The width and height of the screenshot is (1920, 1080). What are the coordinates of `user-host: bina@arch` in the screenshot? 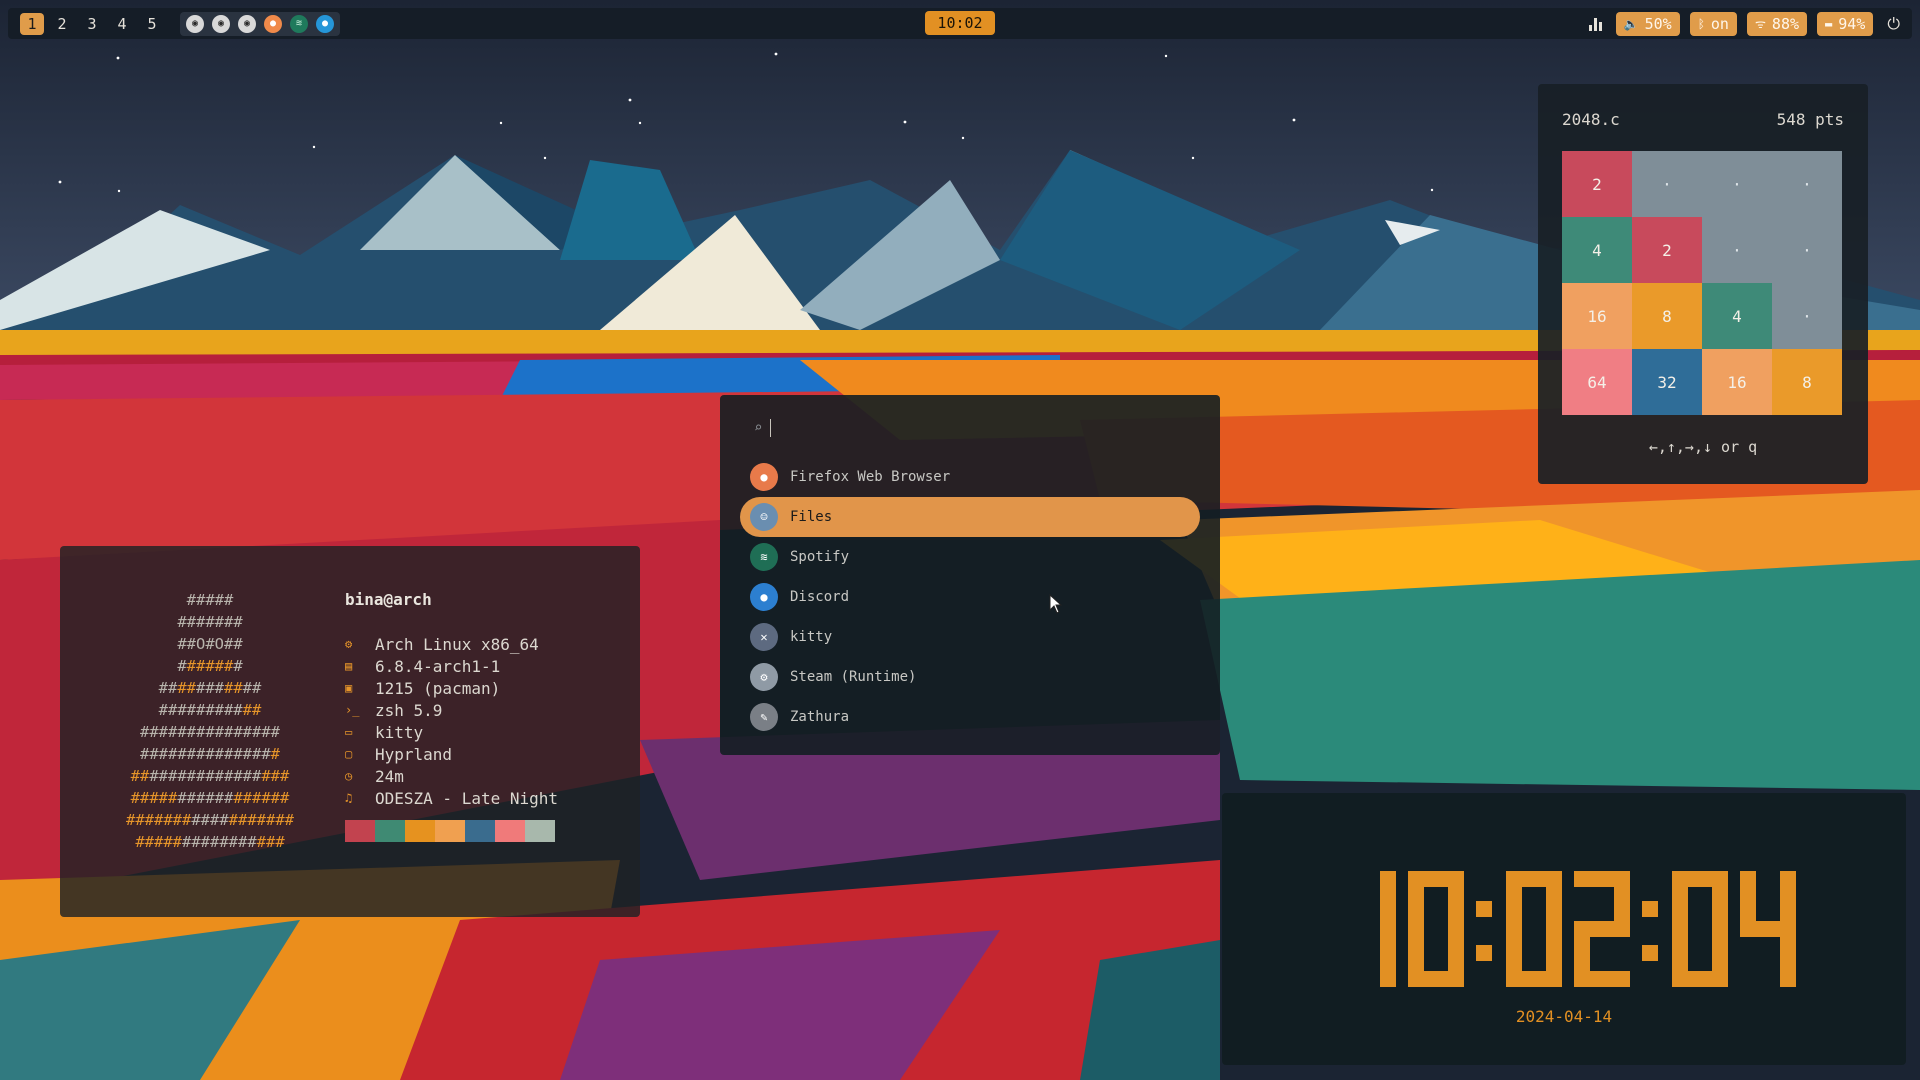 It's located at (388, 599).